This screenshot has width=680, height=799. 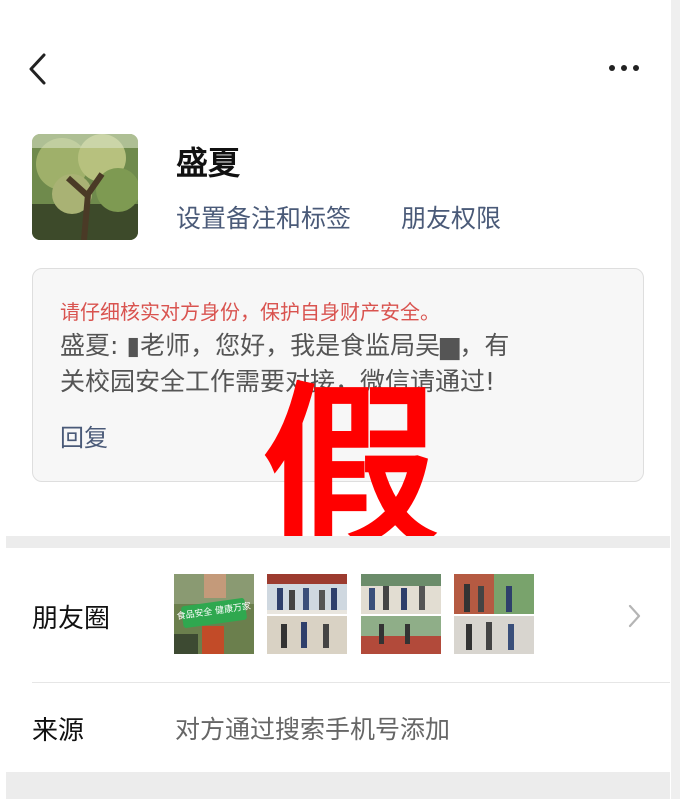 I want to click on source-value: 对方通过搜索手机号添加, so click(x=313, y=729).